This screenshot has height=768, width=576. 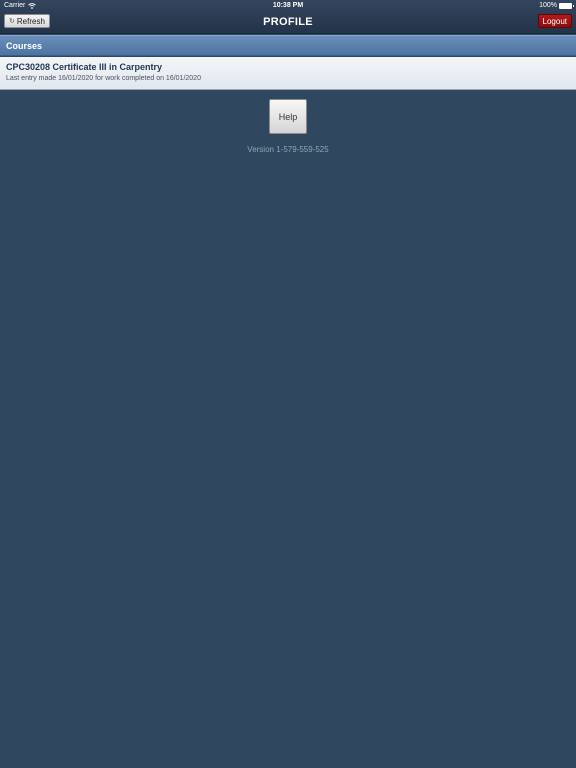 I want to click on logout-button: Logout, so click(x=554, y=21).